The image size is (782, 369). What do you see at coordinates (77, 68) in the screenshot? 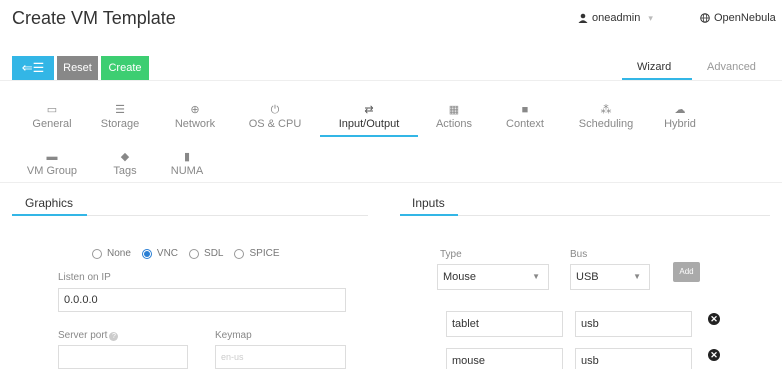
I see `reset-button: Reset` at bounding box center [77, 68].